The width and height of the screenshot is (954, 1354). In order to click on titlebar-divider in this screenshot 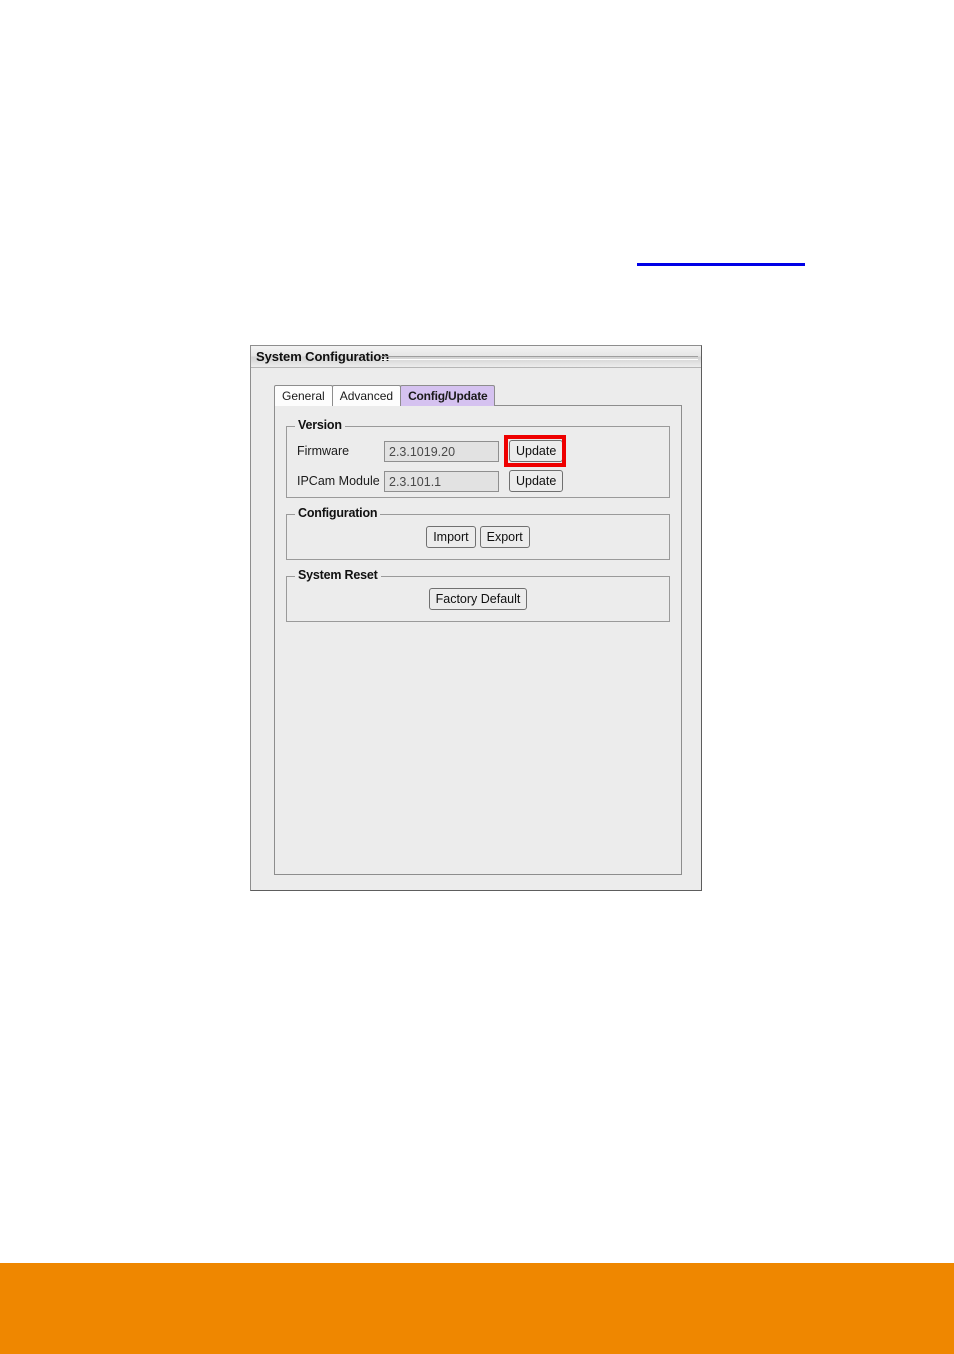, I will do `click(539, 358)`.